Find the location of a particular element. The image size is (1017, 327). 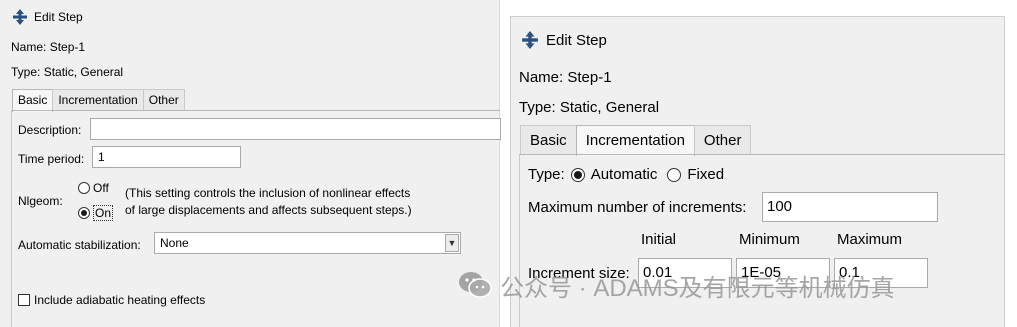

nlgeom-on-option: On is located at coordinates (96, 213).